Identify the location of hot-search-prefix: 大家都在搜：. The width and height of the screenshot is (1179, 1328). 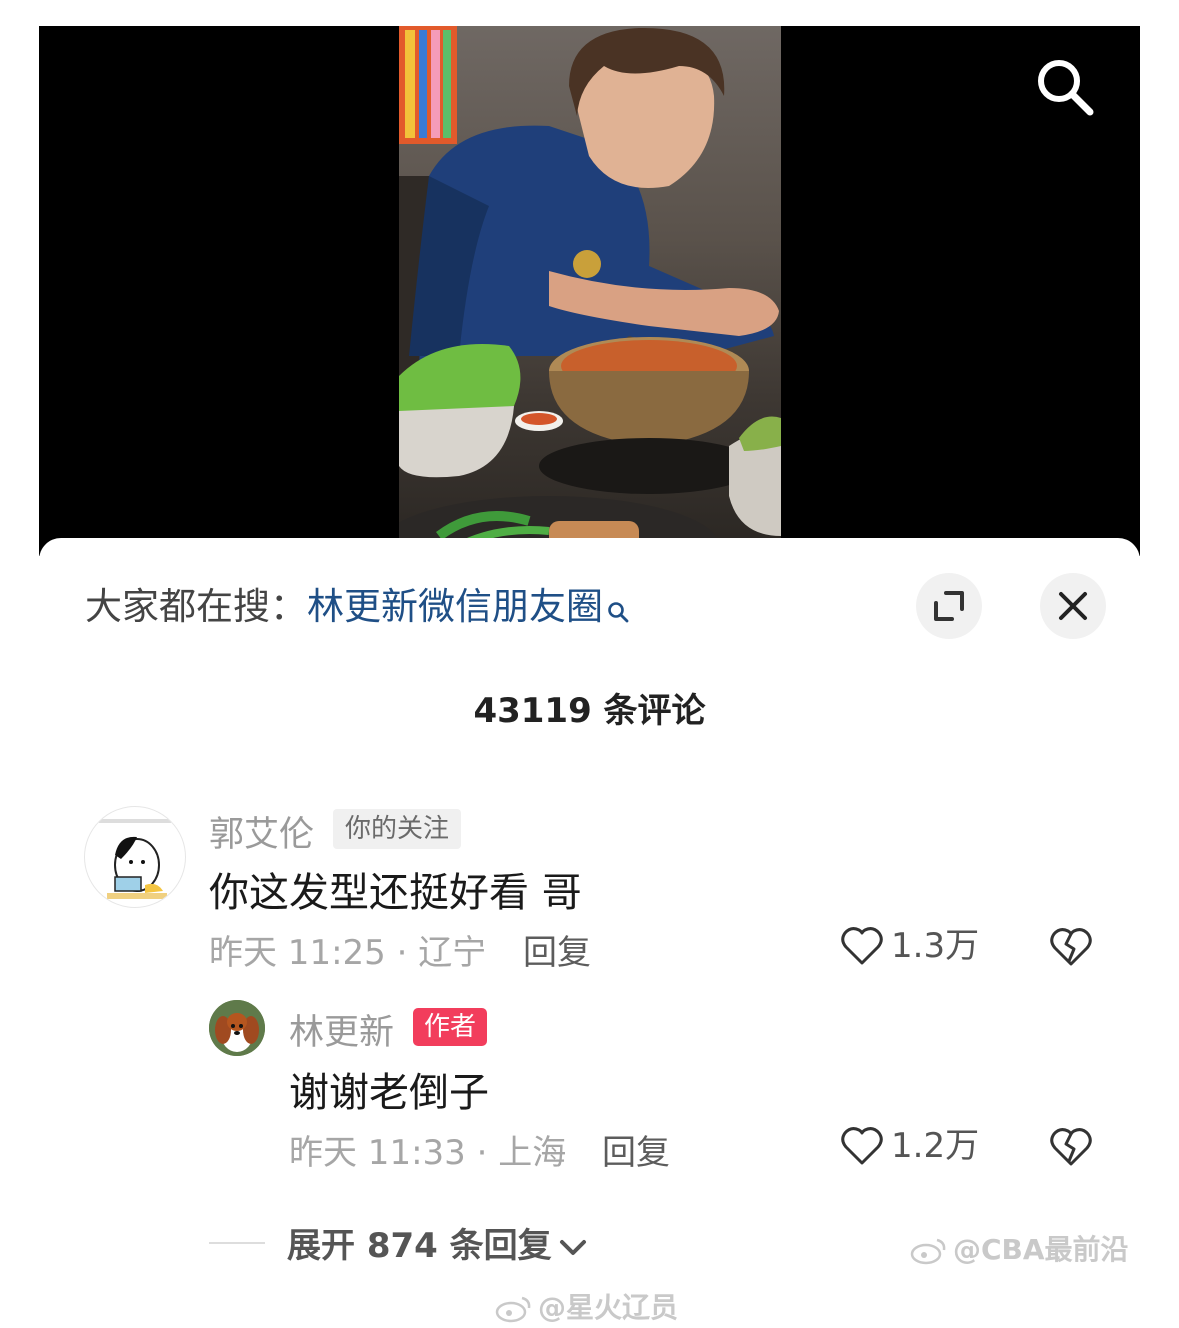
(196, 606).